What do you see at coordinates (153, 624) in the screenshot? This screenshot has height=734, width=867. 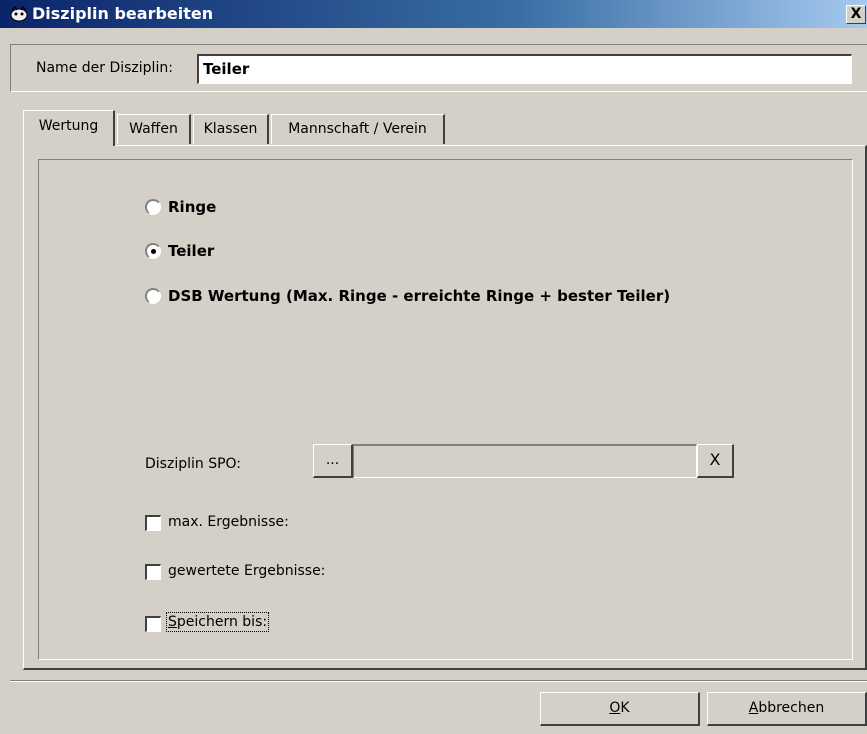 I see `save-until-checkbox` at bounding box center [153, 624].